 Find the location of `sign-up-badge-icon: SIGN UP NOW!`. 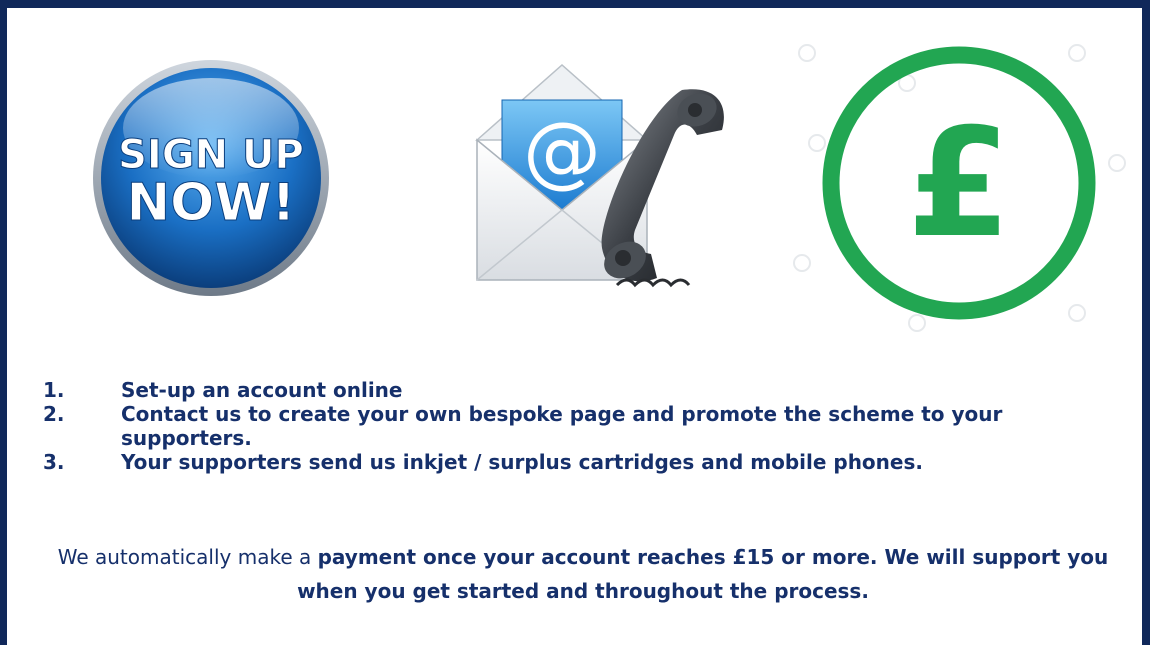

sign-up-badge-icon: SIGN UP NOW! is located at coordinates (211, 178).